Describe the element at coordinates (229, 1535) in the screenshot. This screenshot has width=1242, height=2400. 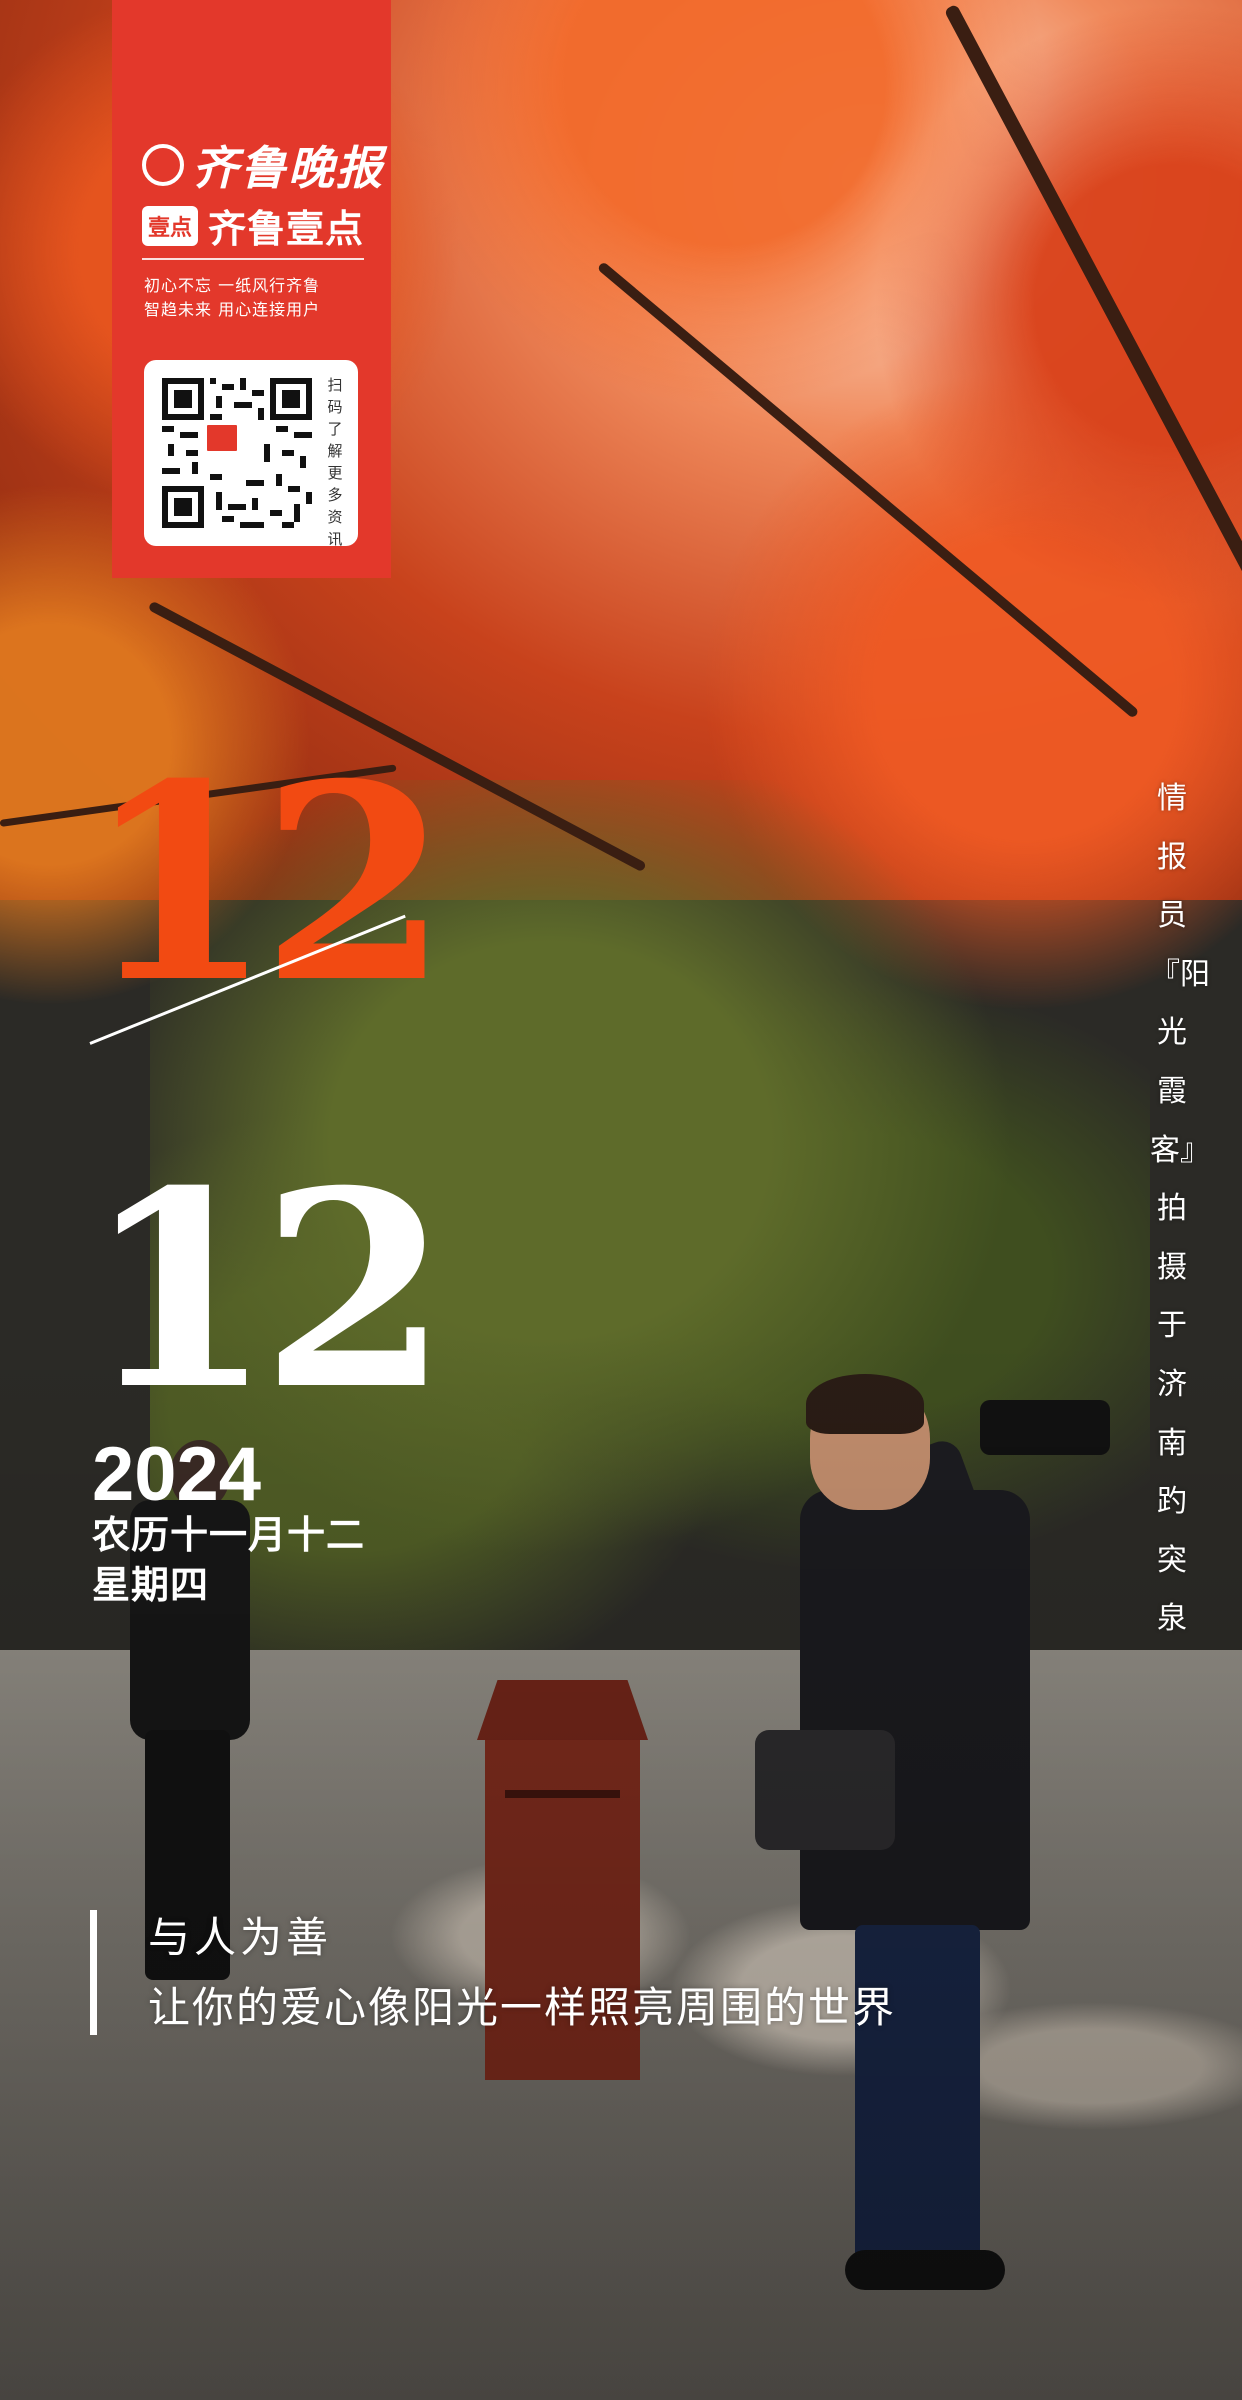
I see `lunar-date: 农历十一月十二` at that location.